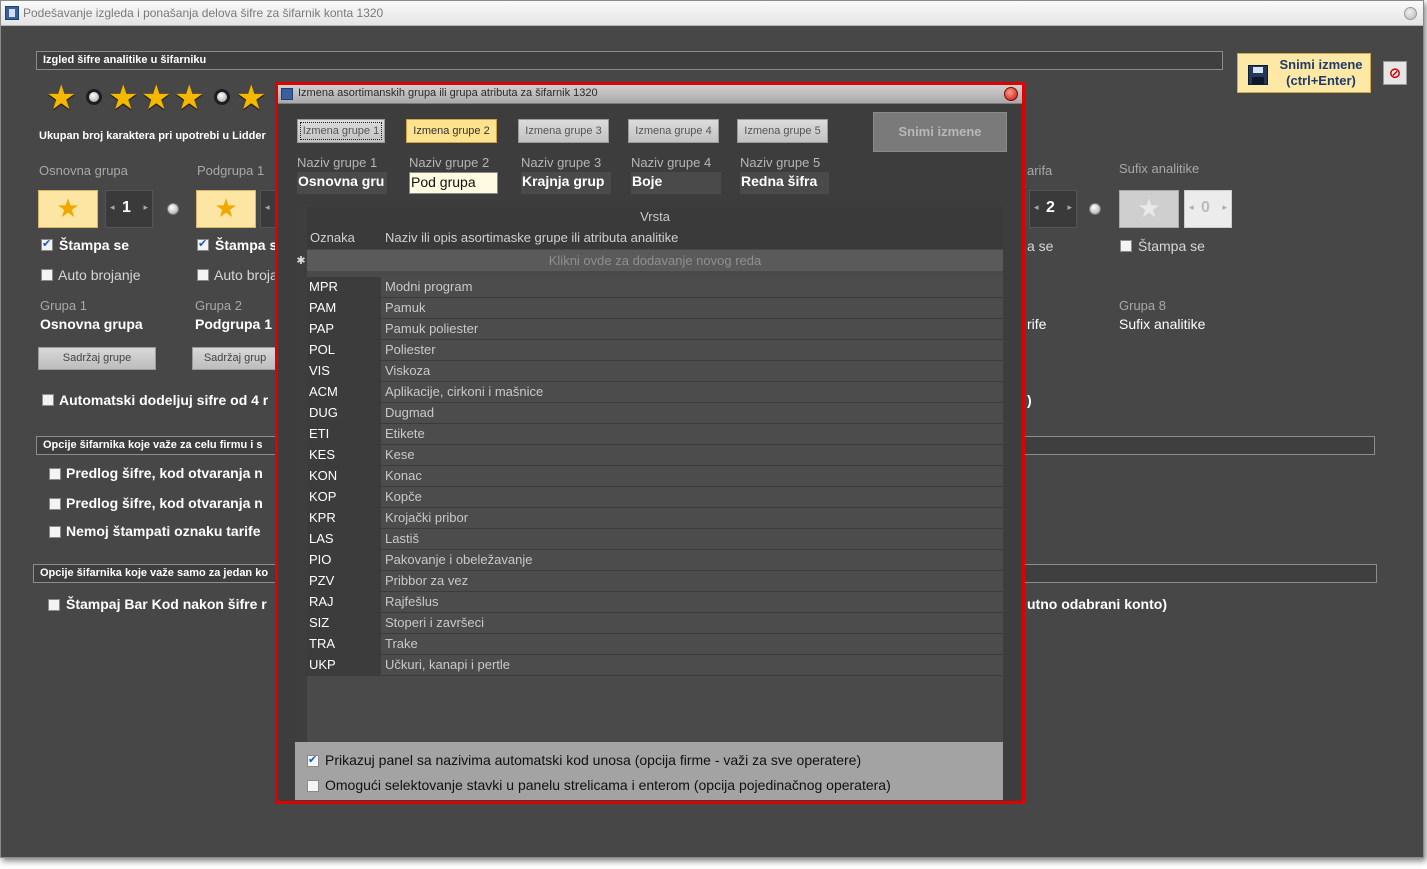  Describe the element at coordinates (655, 623) in the screenshot. I see `table-row: SIZ Stoperi i završeci` at that location.